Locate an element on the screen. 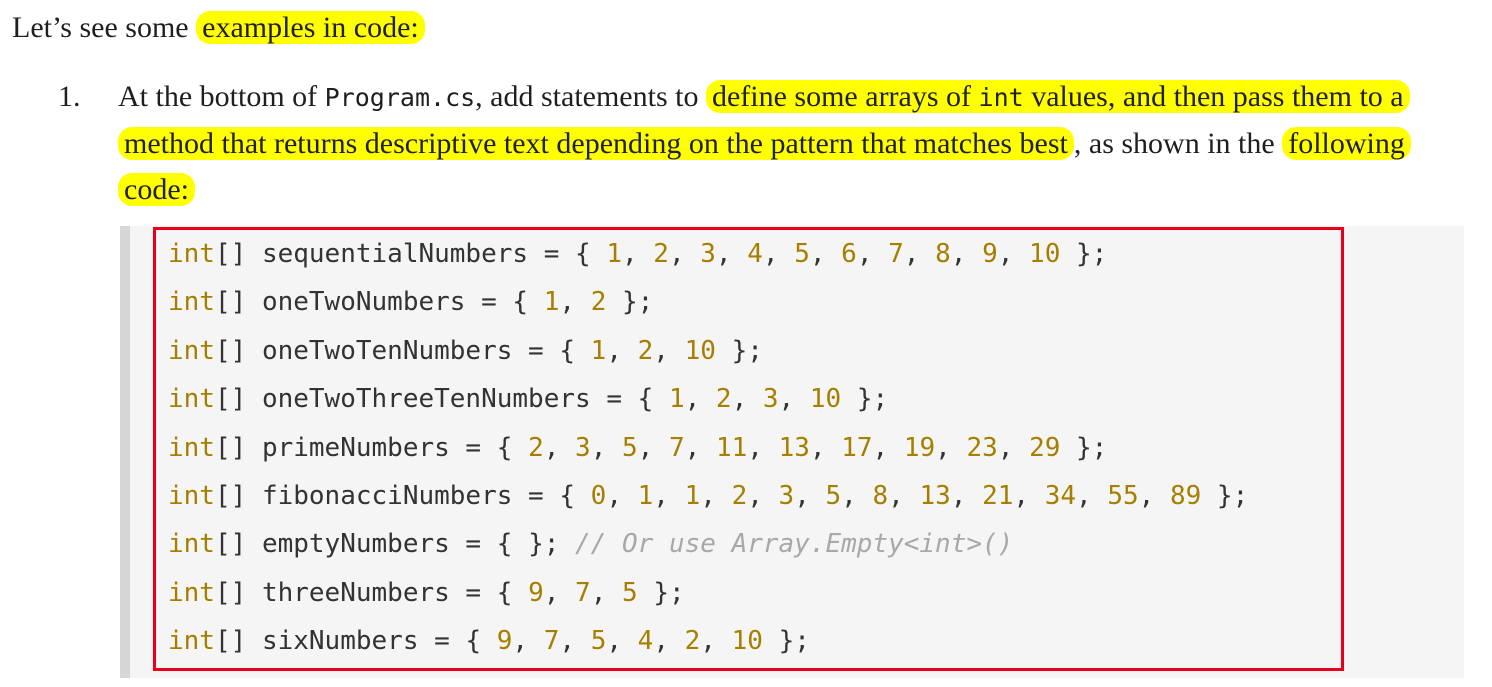  code-number: 17 is located at coordinates (857, 447).